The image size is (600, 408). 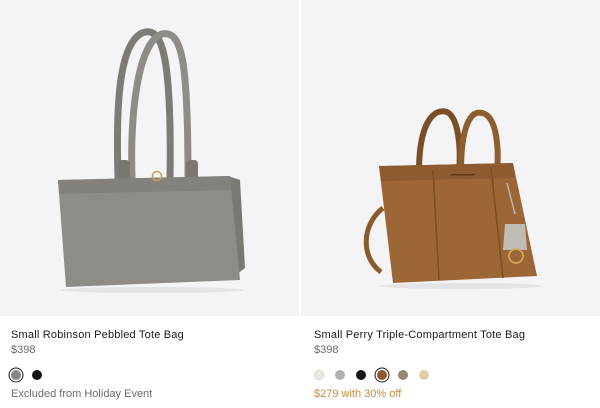 I want to click on product-name: Small Robinson Pebbled Tote Bag, so click(x=97, y=335).